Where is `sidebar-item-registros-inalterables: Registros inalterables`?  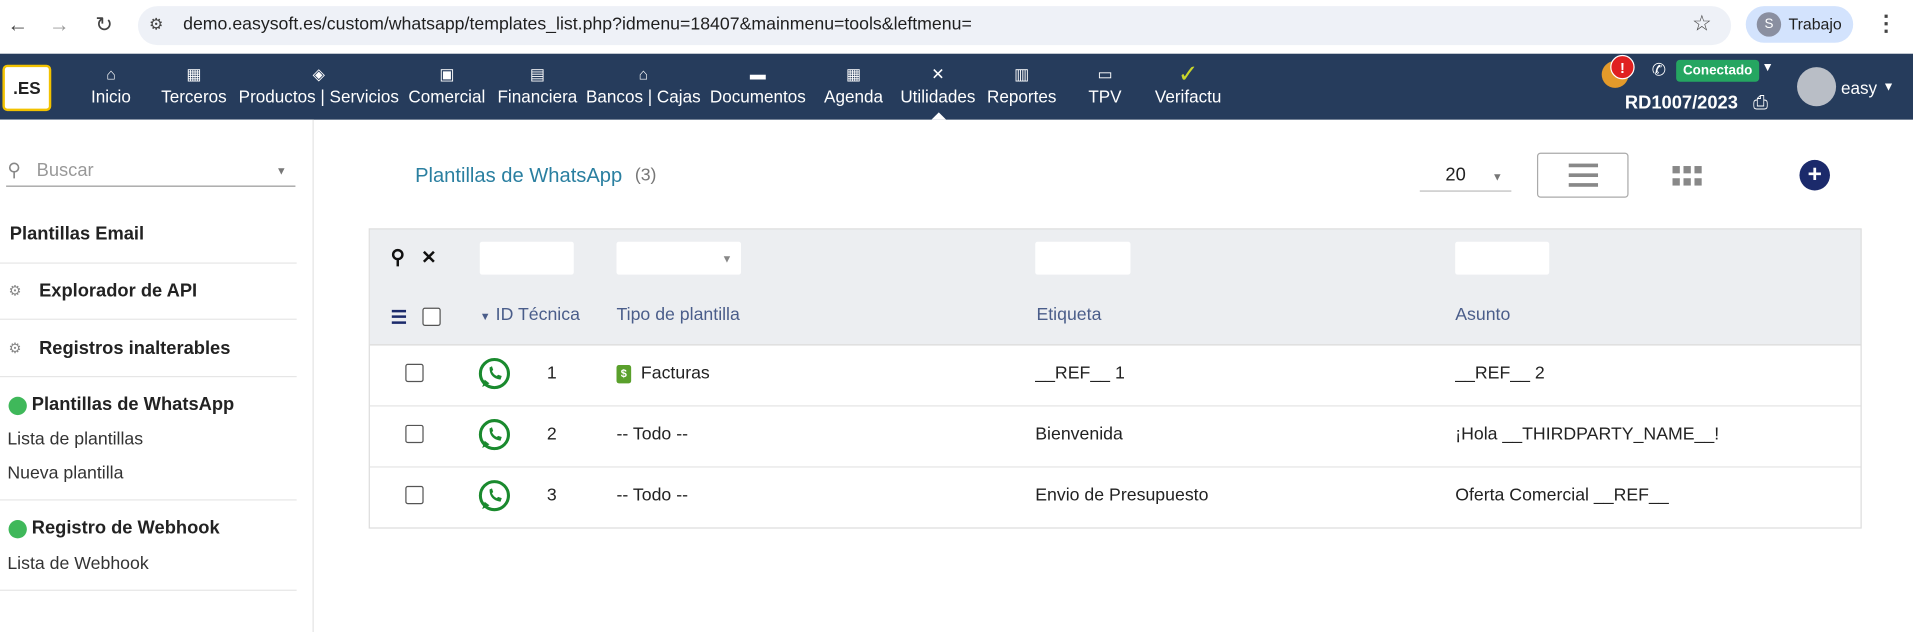 sidebar-item-registros-inalterables: Registros inalterables is located at coordinates (134, 348).